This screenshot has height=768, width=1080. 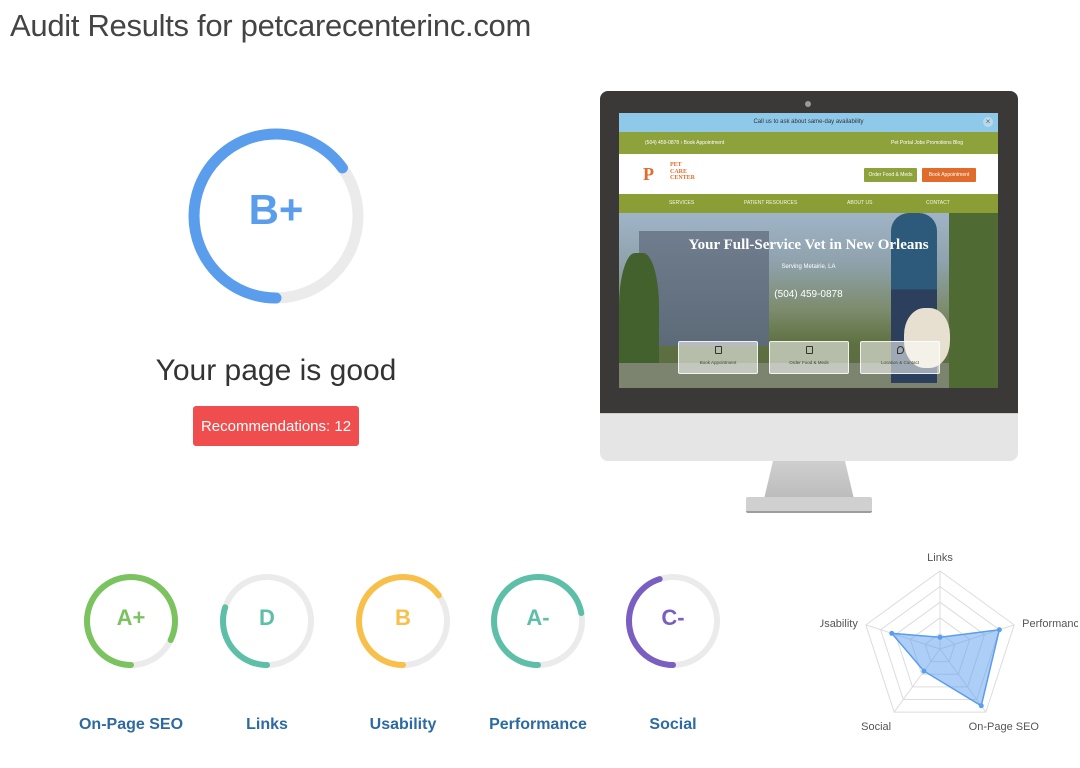 What do you see at coordinates (988, 122) in the screenshot?
I see `close-icon: ×` at bounding box center [988, 122].